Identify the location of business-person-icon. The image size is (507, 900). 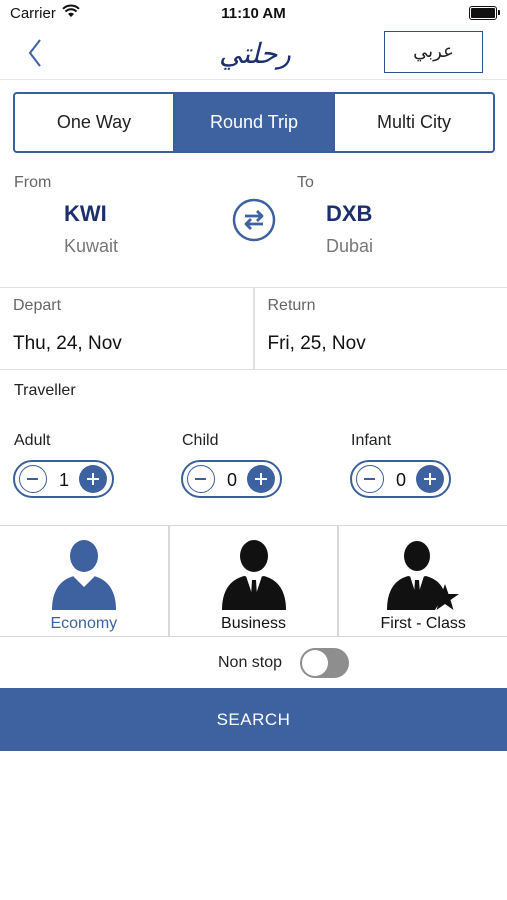
(253, 575).